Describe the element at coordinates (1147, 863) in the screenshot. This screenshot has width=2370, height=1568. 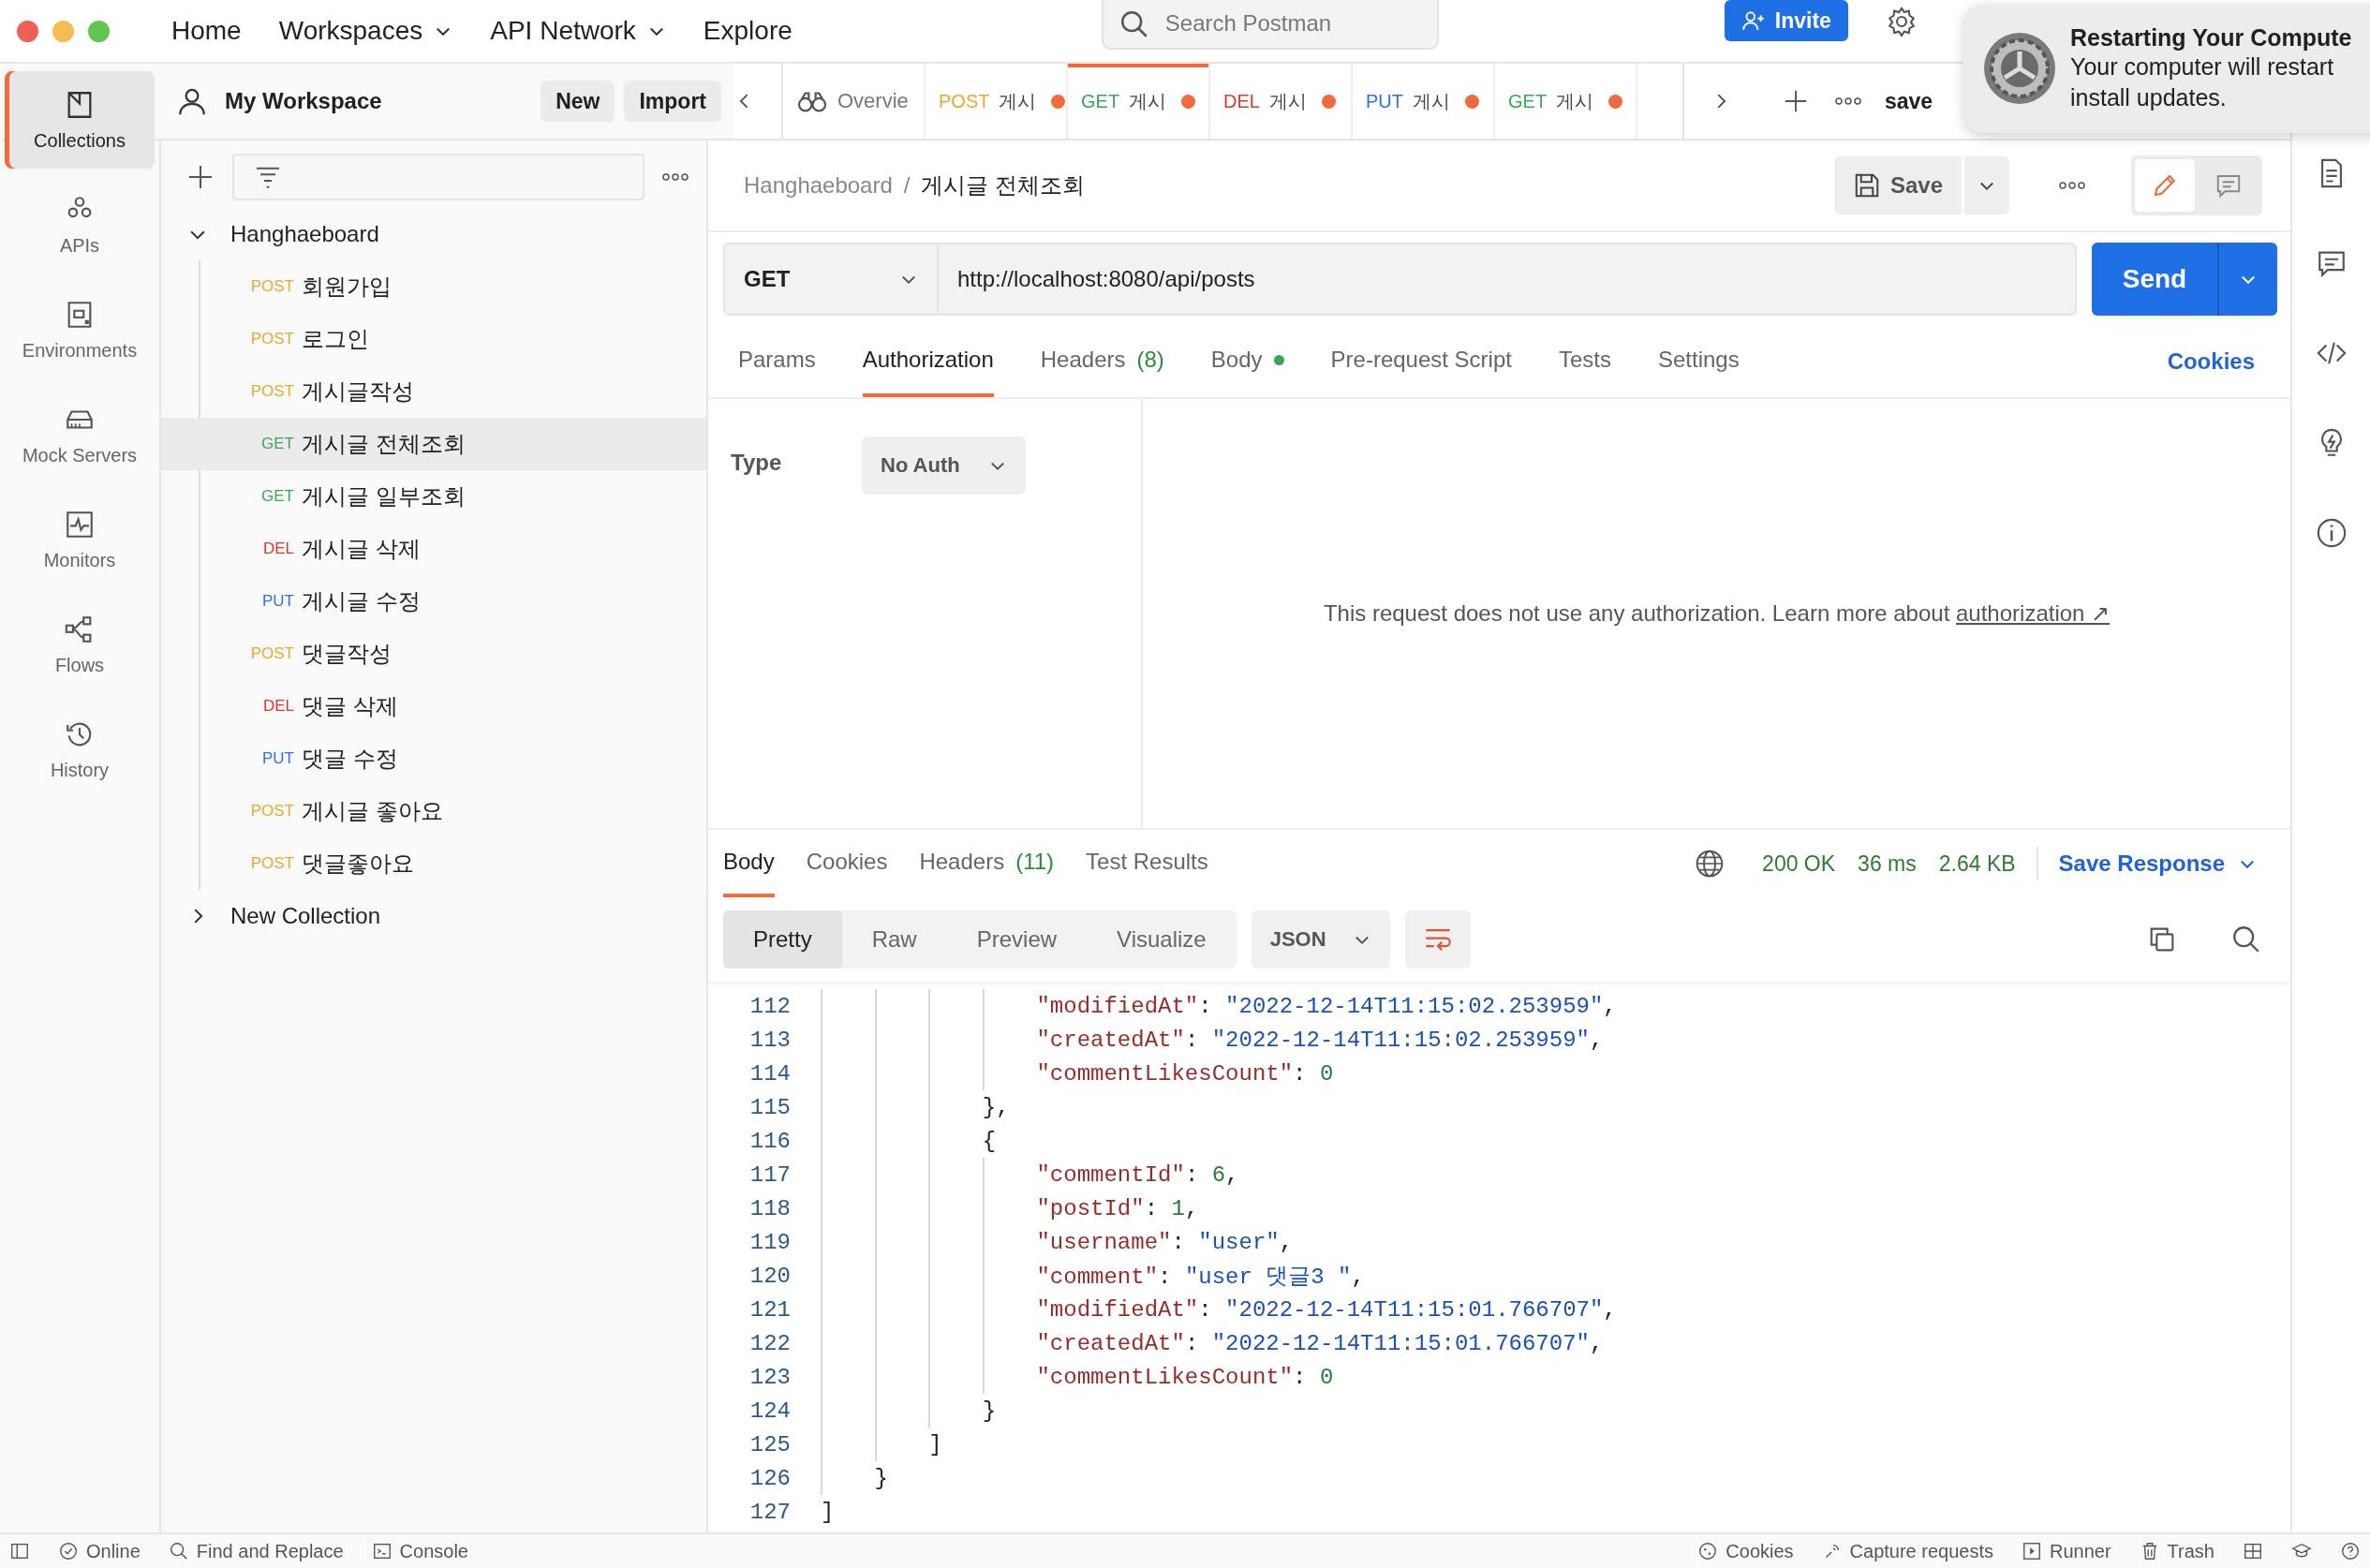
I see `response-tab: Test Results` at that location.